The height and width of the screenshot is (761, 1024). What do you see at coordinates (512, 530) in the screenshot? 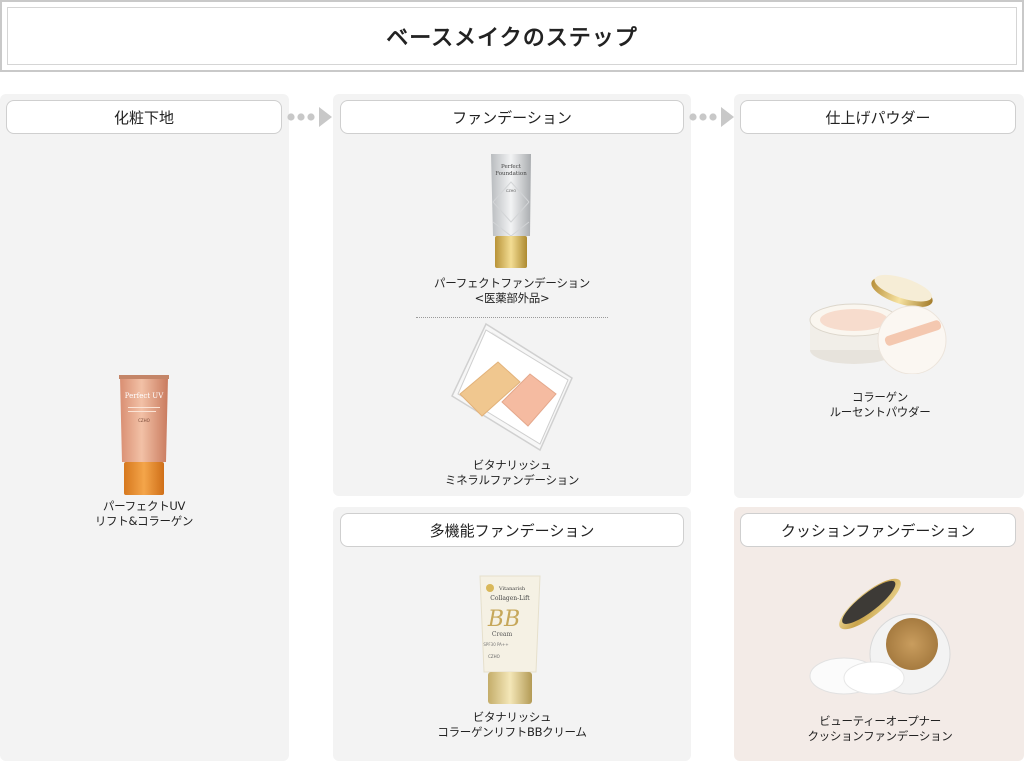
I see `step-label-multi-foundation: 多機能ファンデーション` at bounding box center [512, 530].